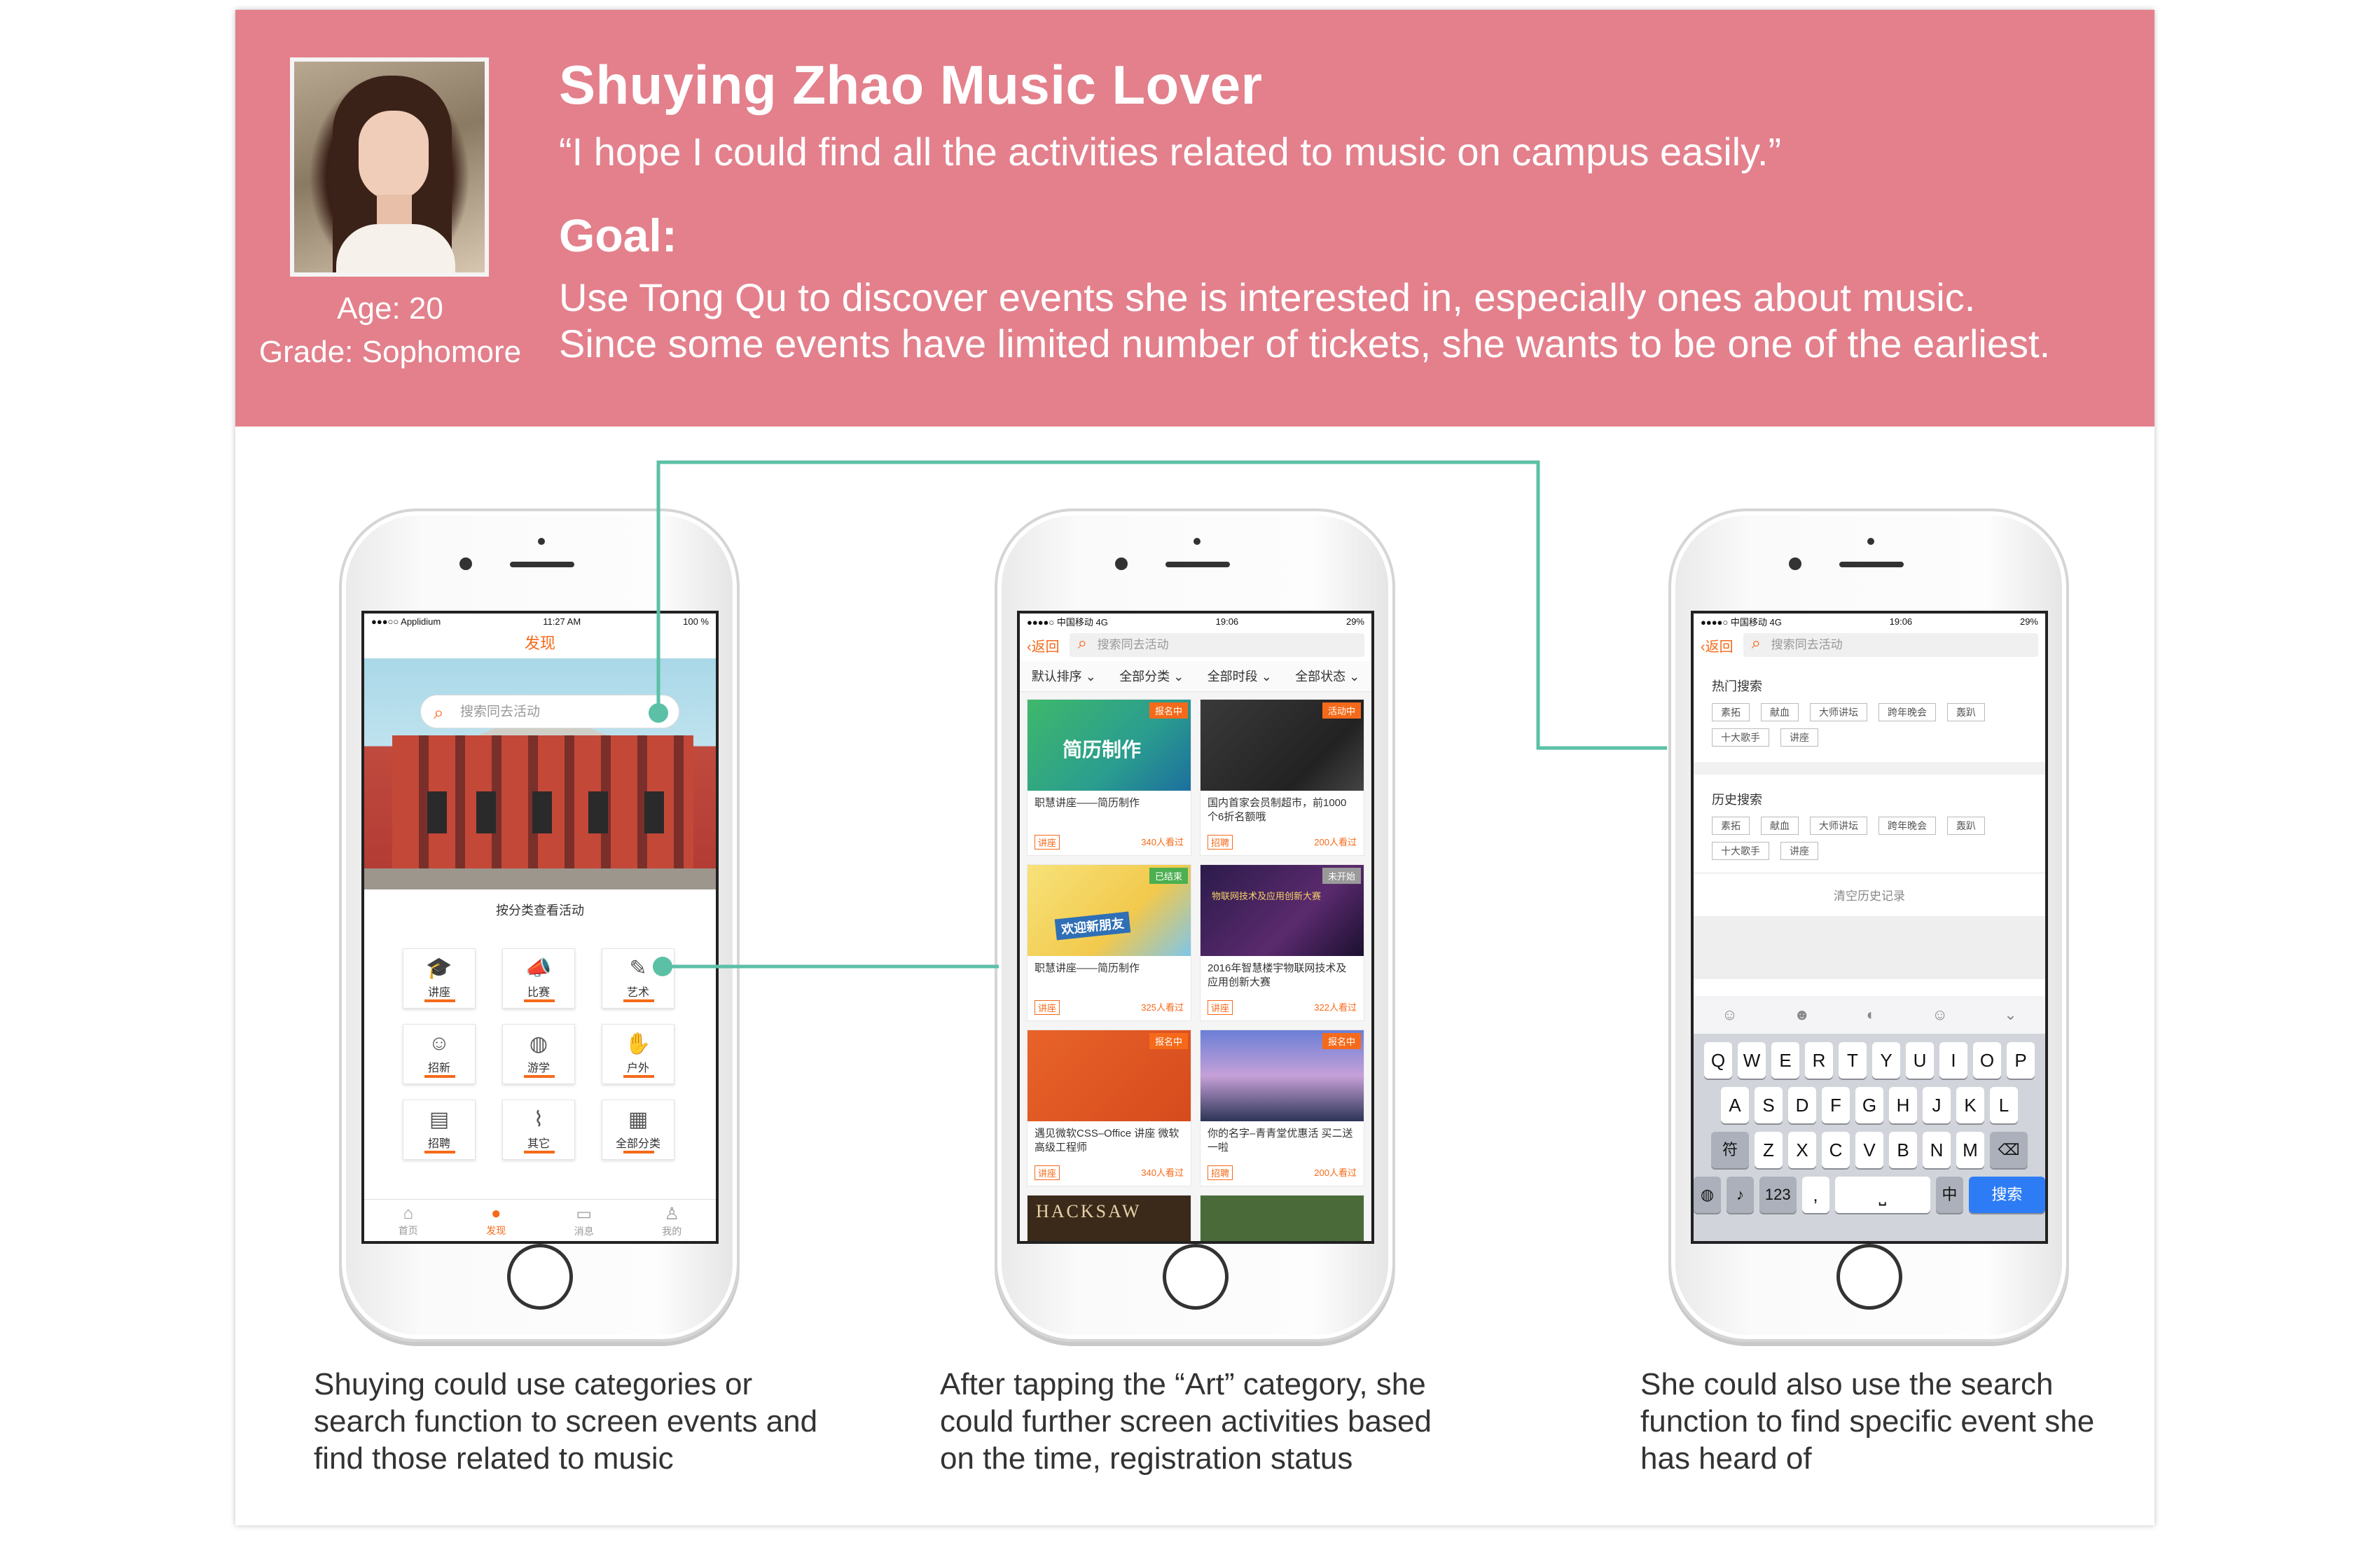 The width and height of the screenshot is (2380, 1545). Describe the element at coordinates (1838, 712) in the screenshot. I see `search-tag: 大师讲坛` at that location.